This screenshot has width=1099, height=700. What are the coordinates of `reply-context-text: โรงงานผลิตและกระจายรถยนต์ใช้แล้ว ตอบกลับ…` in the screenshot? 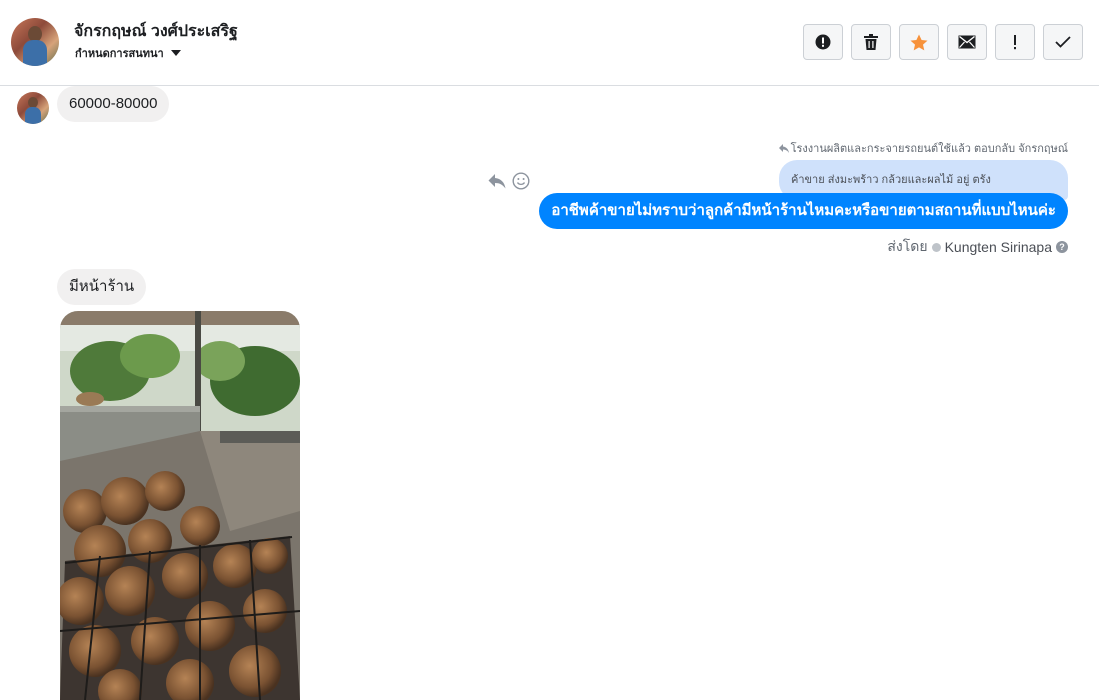 It's located at (929, 149).